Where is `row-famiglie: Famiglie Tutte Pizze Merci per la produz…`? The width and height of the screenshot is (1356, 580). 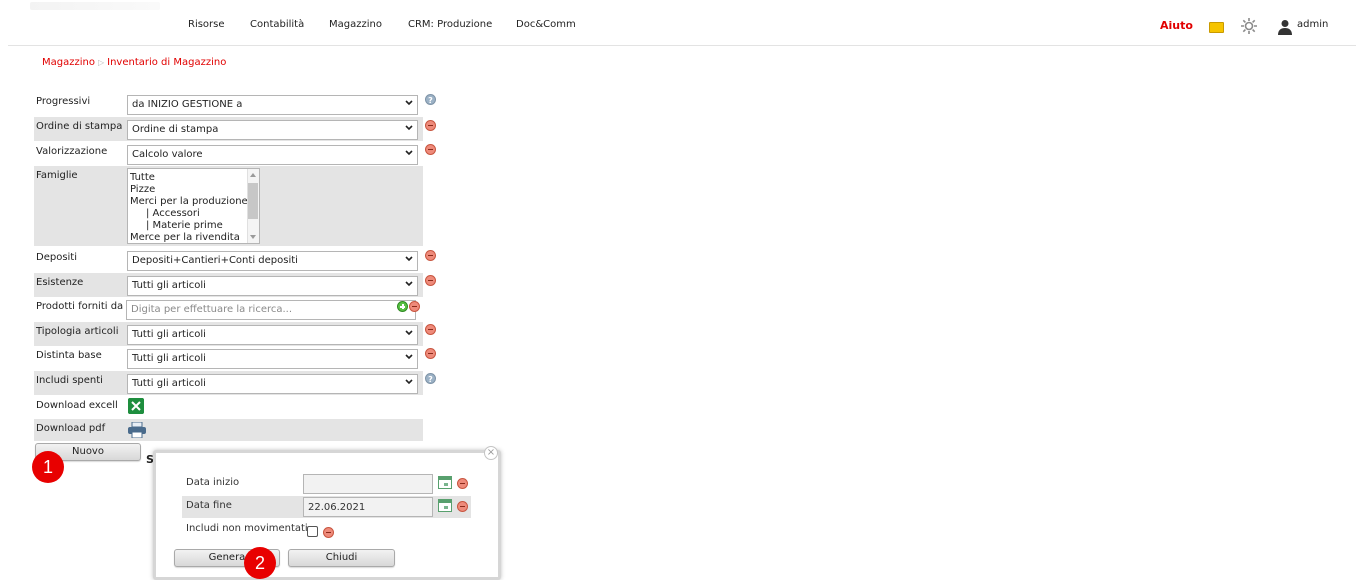
row-famiglie: Famiglie Tutte Pizze Merci per la produz… is located at coordinates (228, 206).